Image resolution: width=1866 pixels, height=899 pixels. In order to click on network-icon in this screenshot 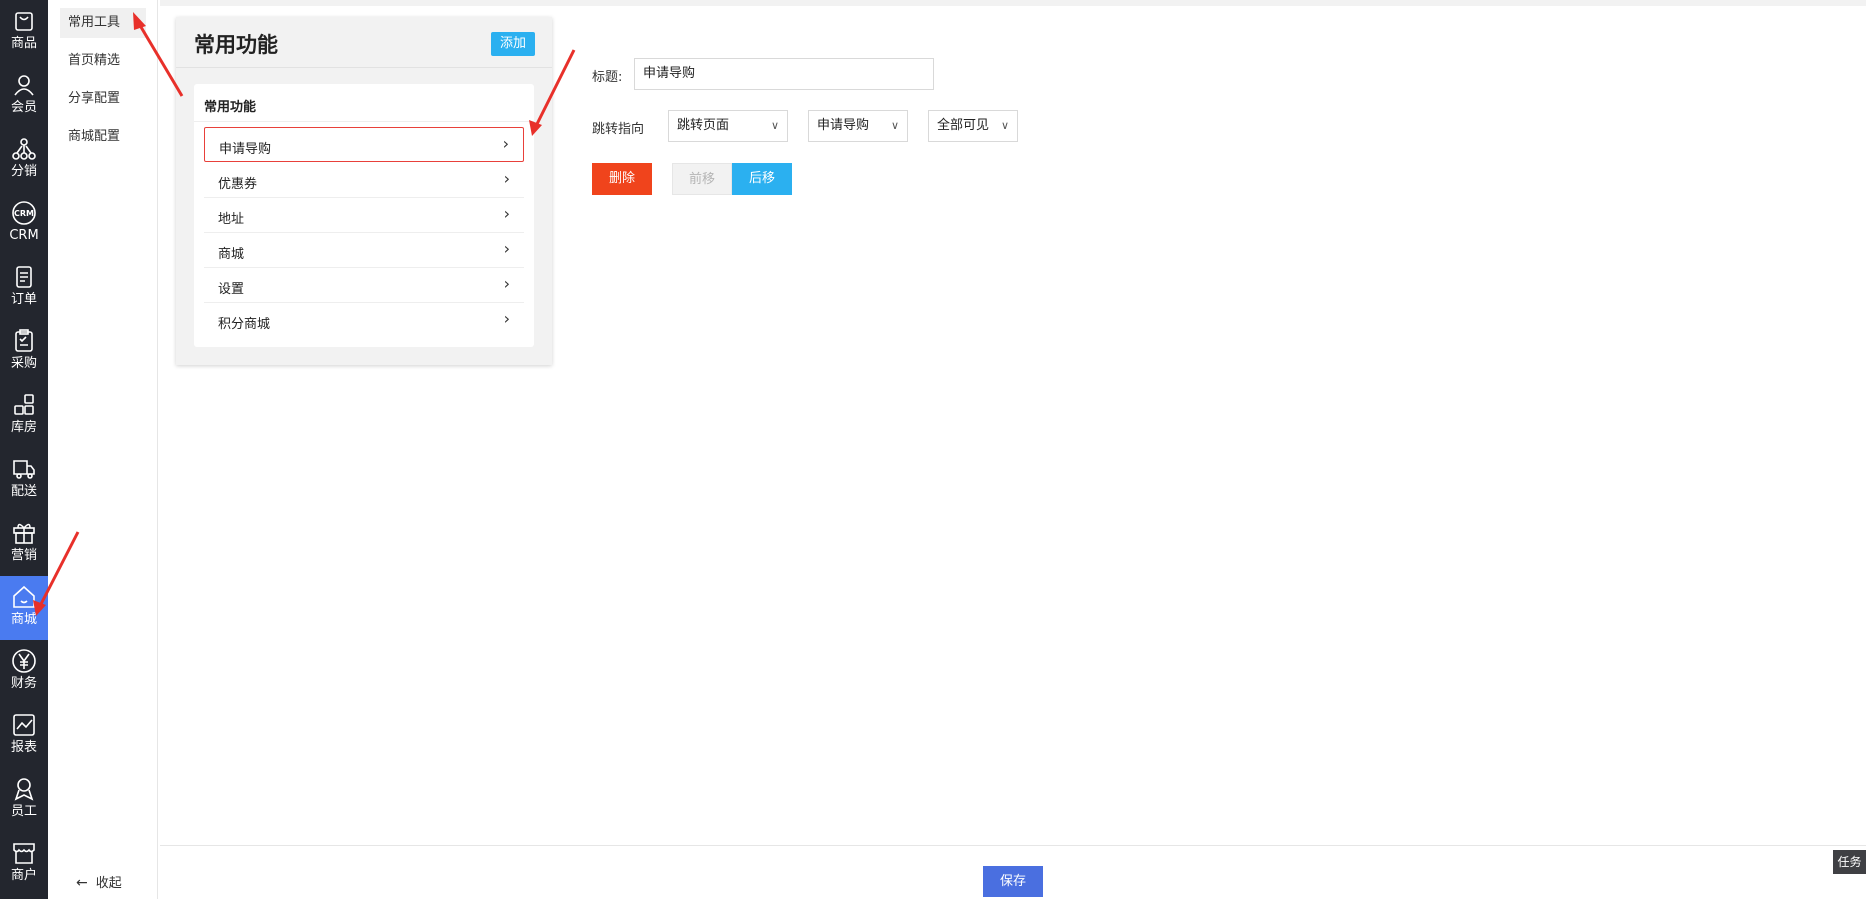, I will do `click(24, 149)`.